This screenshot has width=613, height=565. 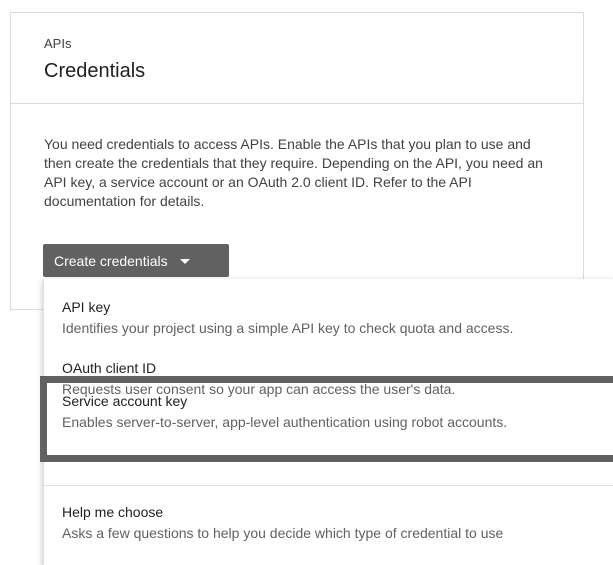 What do you see at coordinates (111, 260) in the screenshot?
I see `create-credentials-label: Create credentials` at bounding box center [111, 260].